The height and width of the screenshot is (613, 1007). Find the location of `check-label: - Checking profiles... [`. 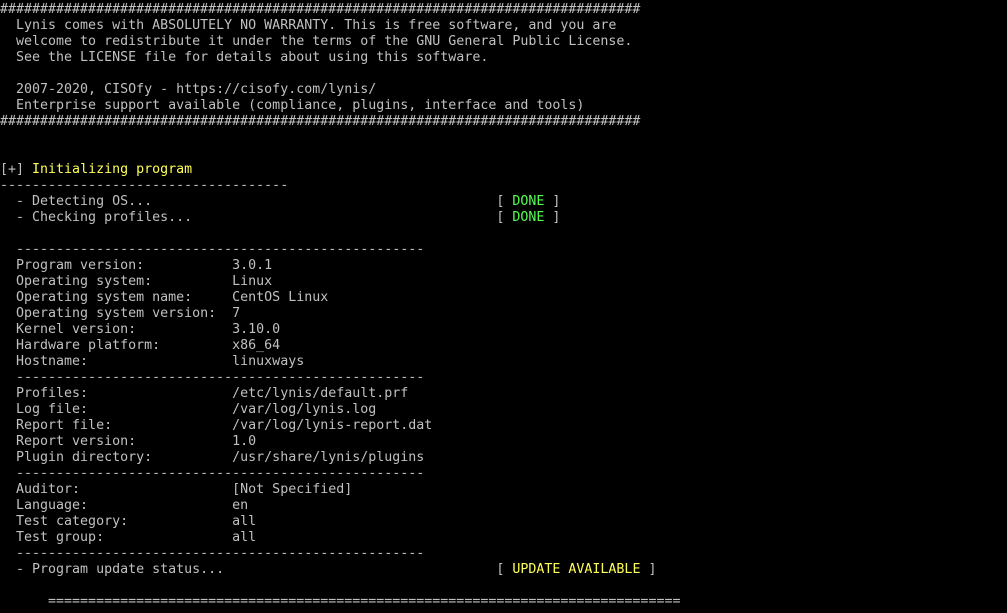

check-label: - Checking profiles... [ is located at coordinates (256, 217).